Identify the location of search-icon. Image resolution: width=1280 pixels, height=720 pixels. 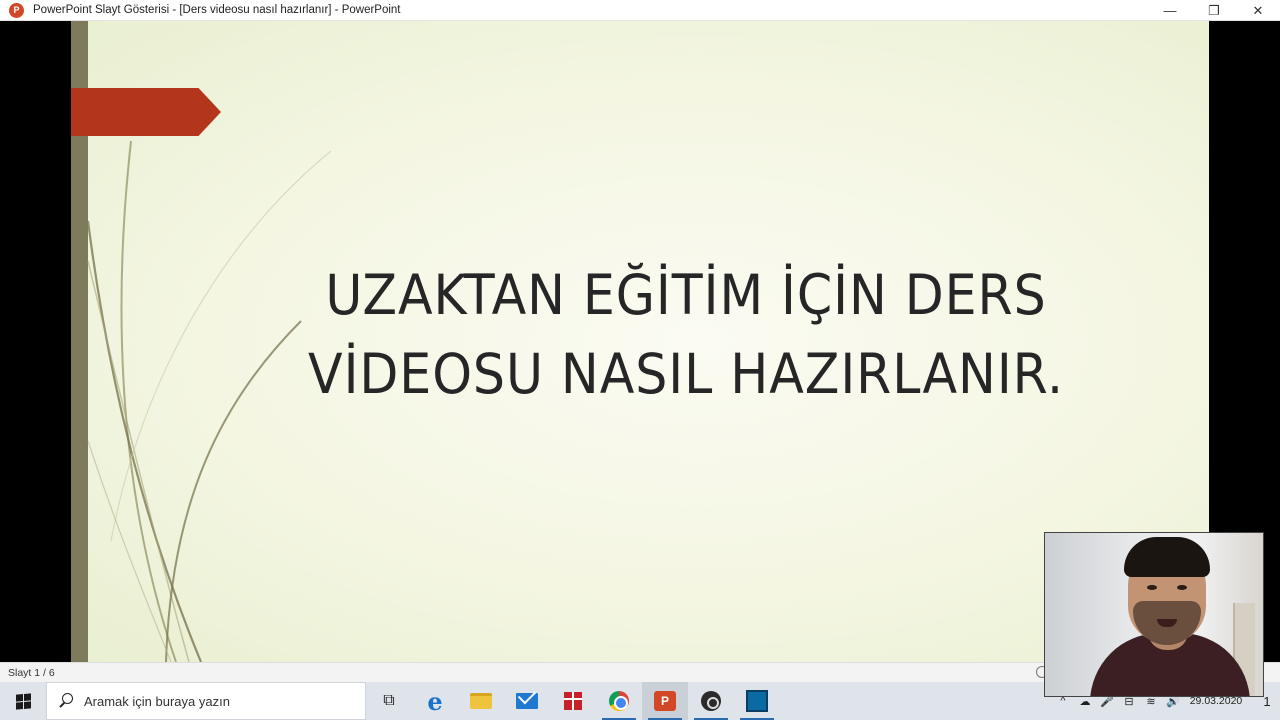
(66, 701).